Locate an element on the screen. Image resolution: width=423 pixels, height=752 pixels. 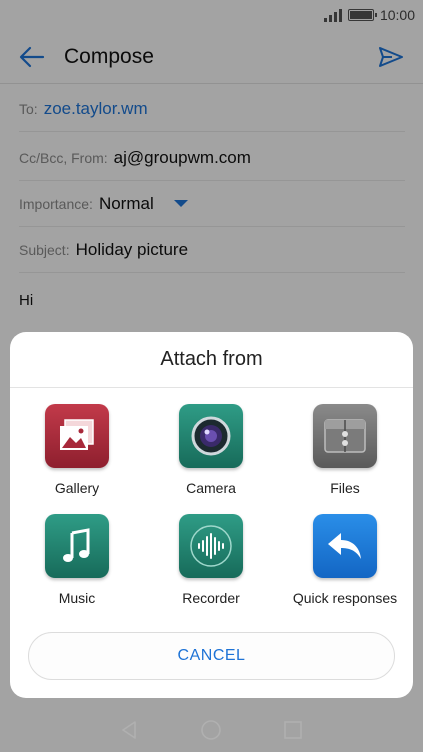
camera-icon is located at coordinates (211, 436).